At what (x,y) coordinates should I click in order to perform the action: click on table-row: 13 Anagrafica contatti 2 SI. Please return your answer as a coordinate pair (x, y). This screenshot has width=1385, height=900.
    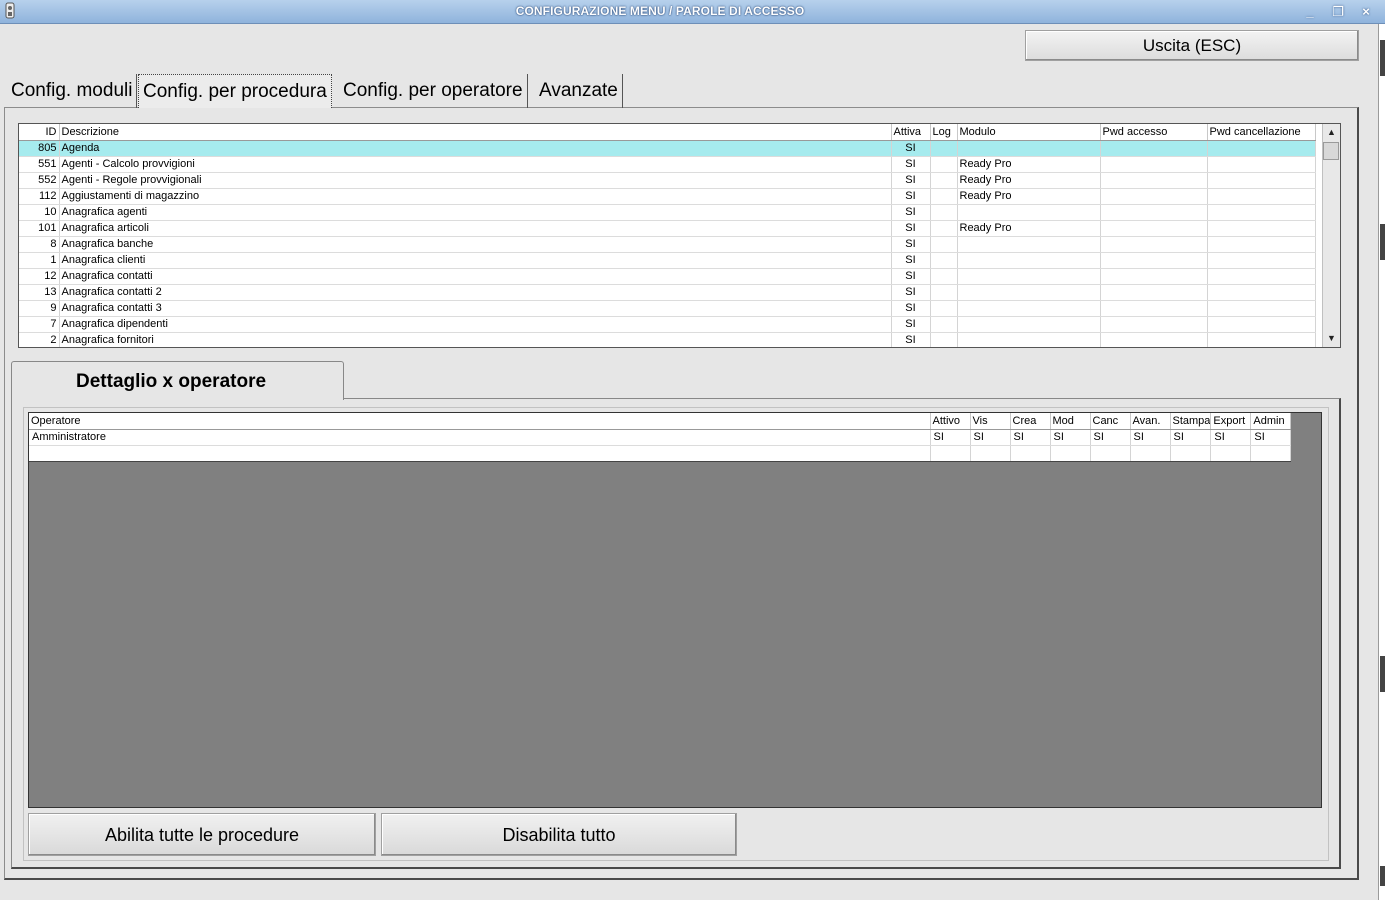
    Looking at the image, I should click on (667, 292).